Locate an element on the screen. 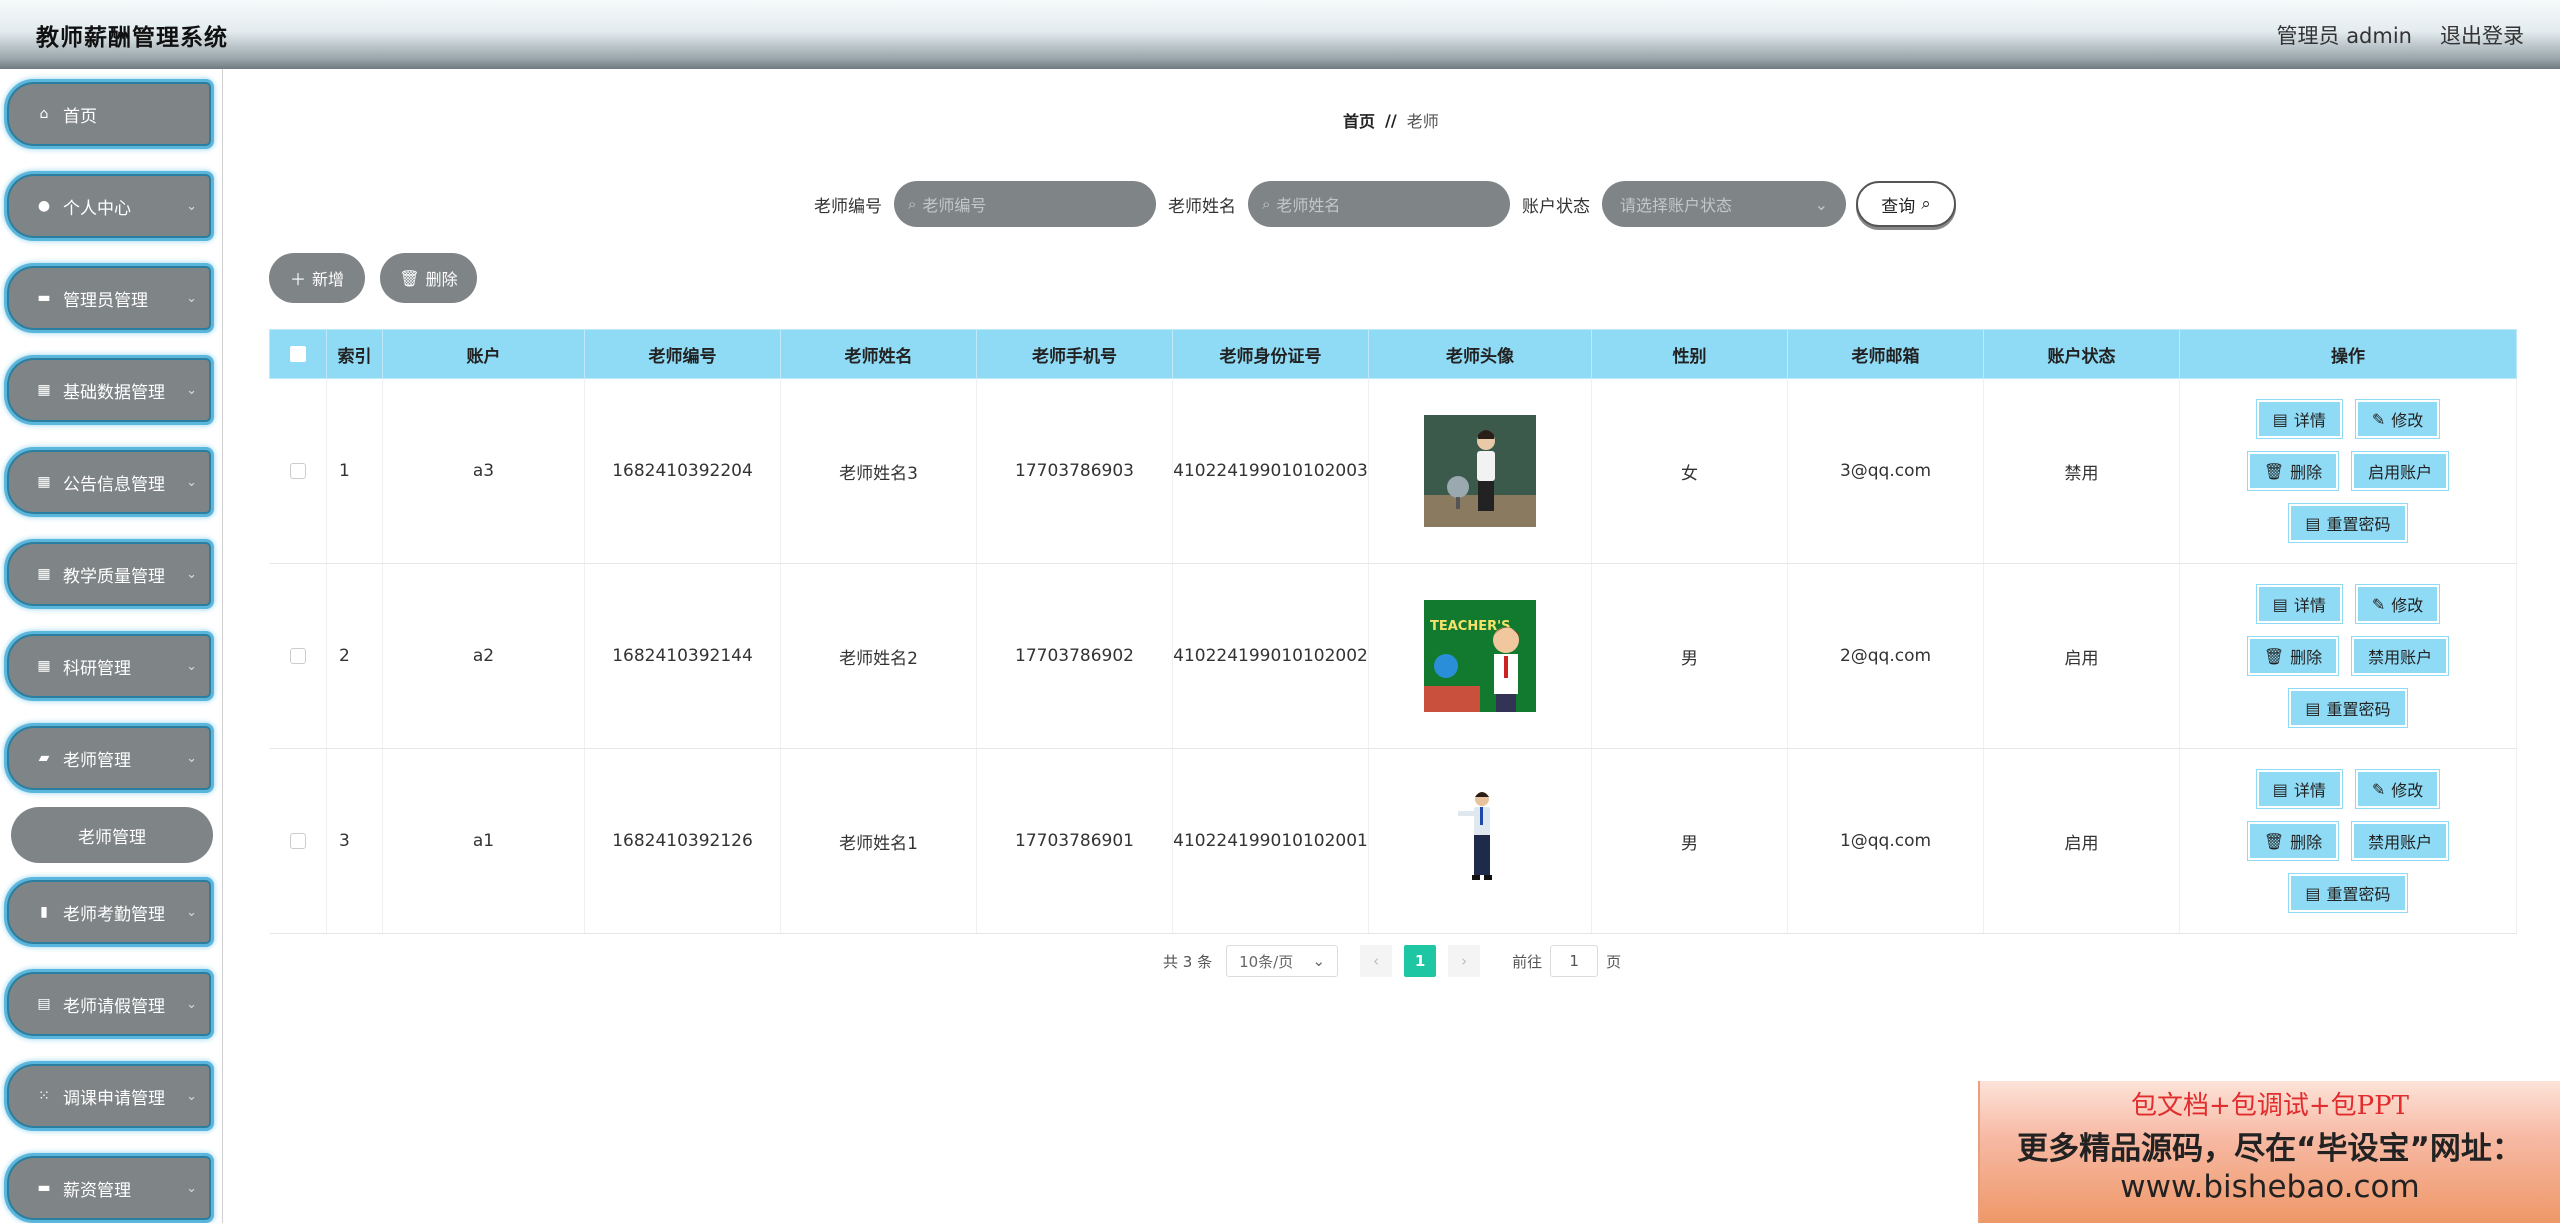 The height and width of the screenshot is (1223, 2560). cell-status: 启用 is located at coordinates (2081, 656).